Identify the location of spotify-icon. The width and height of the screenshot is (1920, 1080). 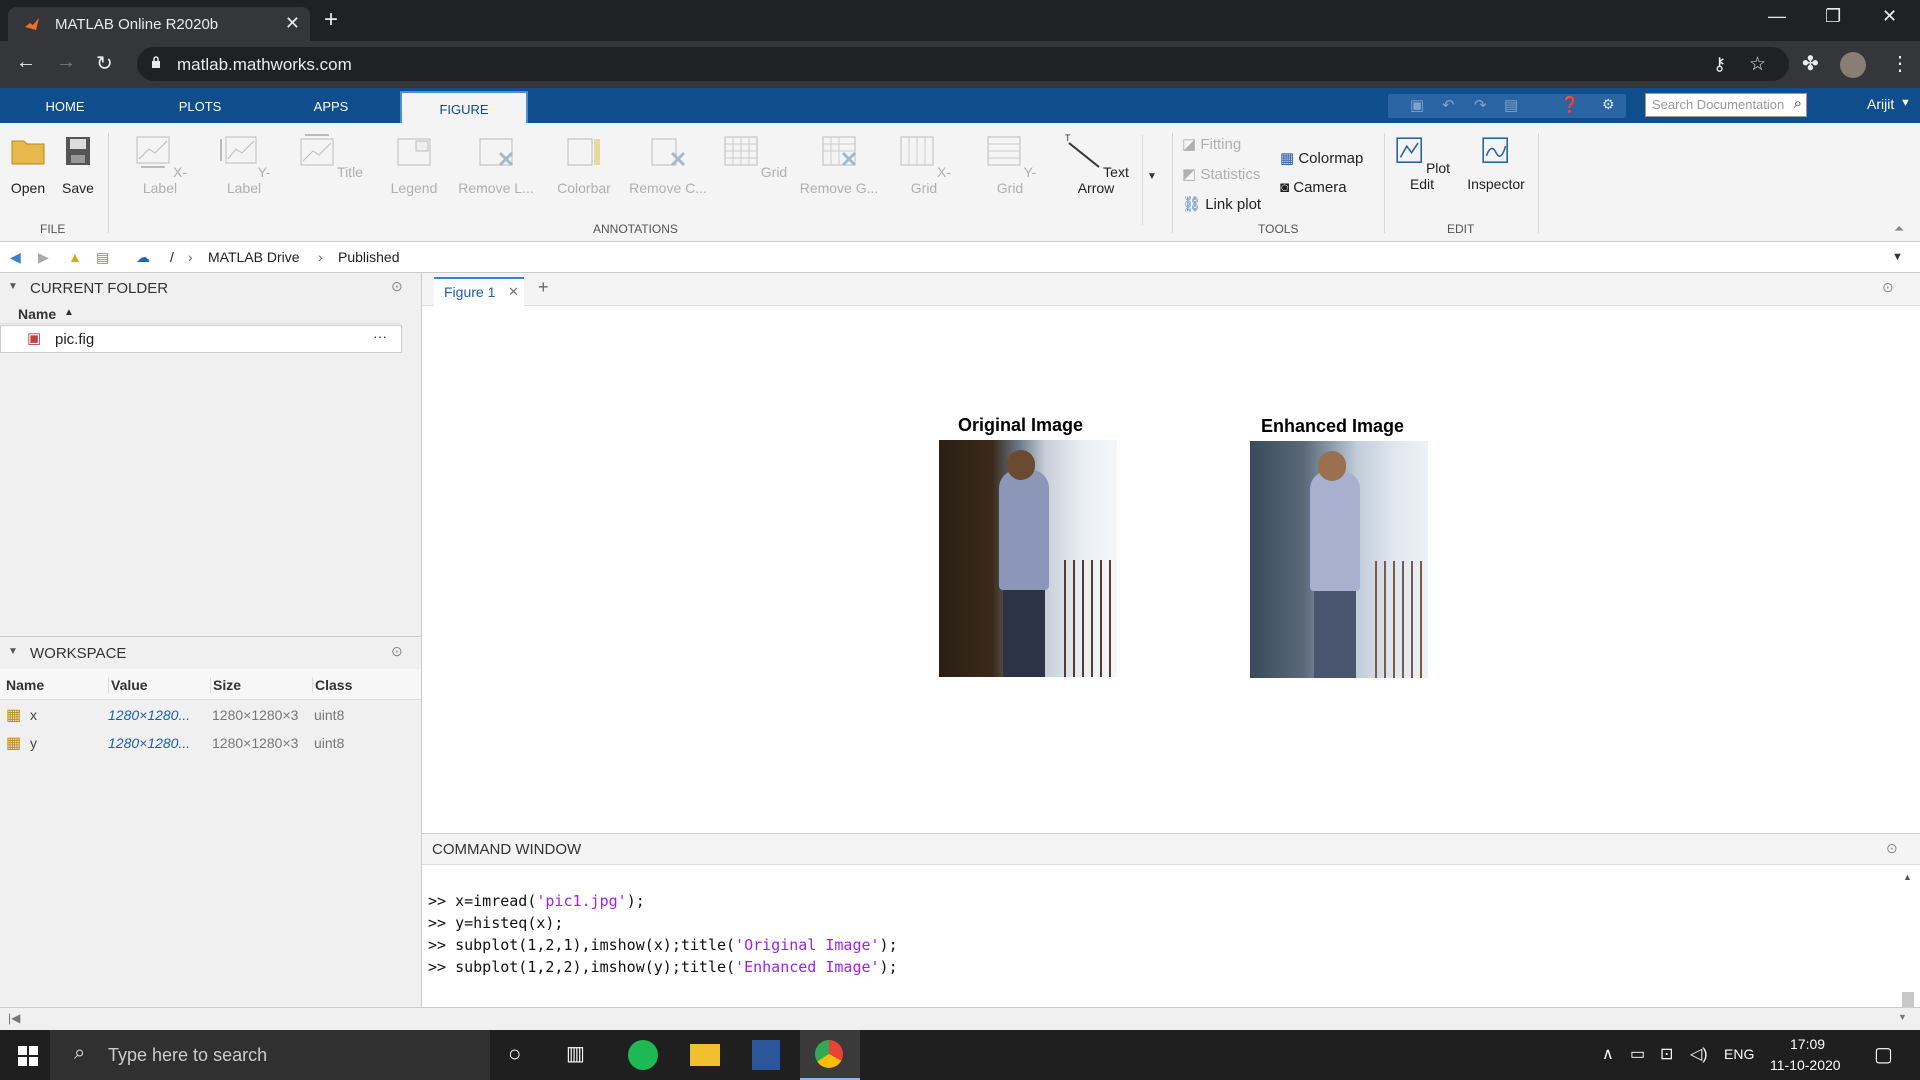
(643, 1055).